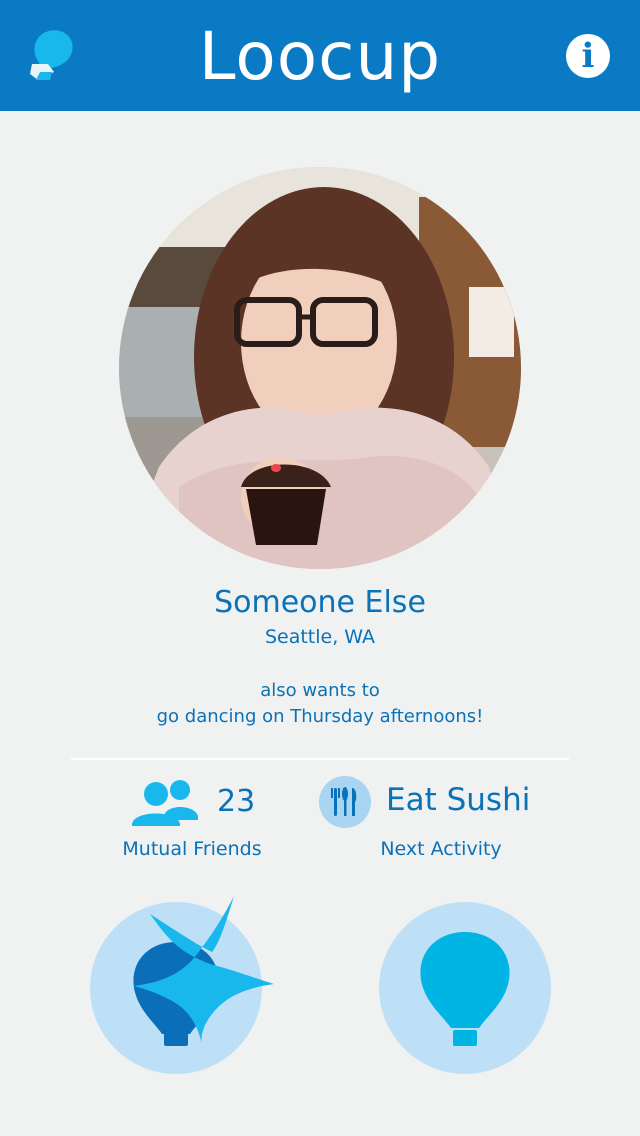 The width and height of the screenshot is (640, 1136). I want to click on people-icon, so click(165, 803).